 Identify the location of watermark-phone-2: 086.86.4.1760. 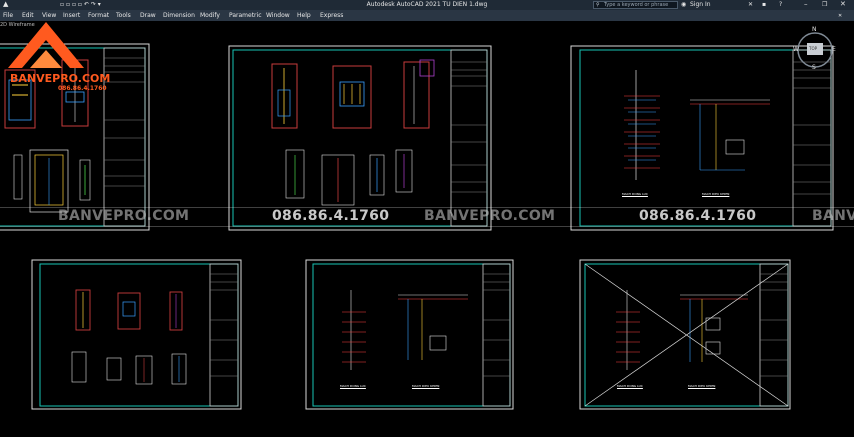
(698, 216).